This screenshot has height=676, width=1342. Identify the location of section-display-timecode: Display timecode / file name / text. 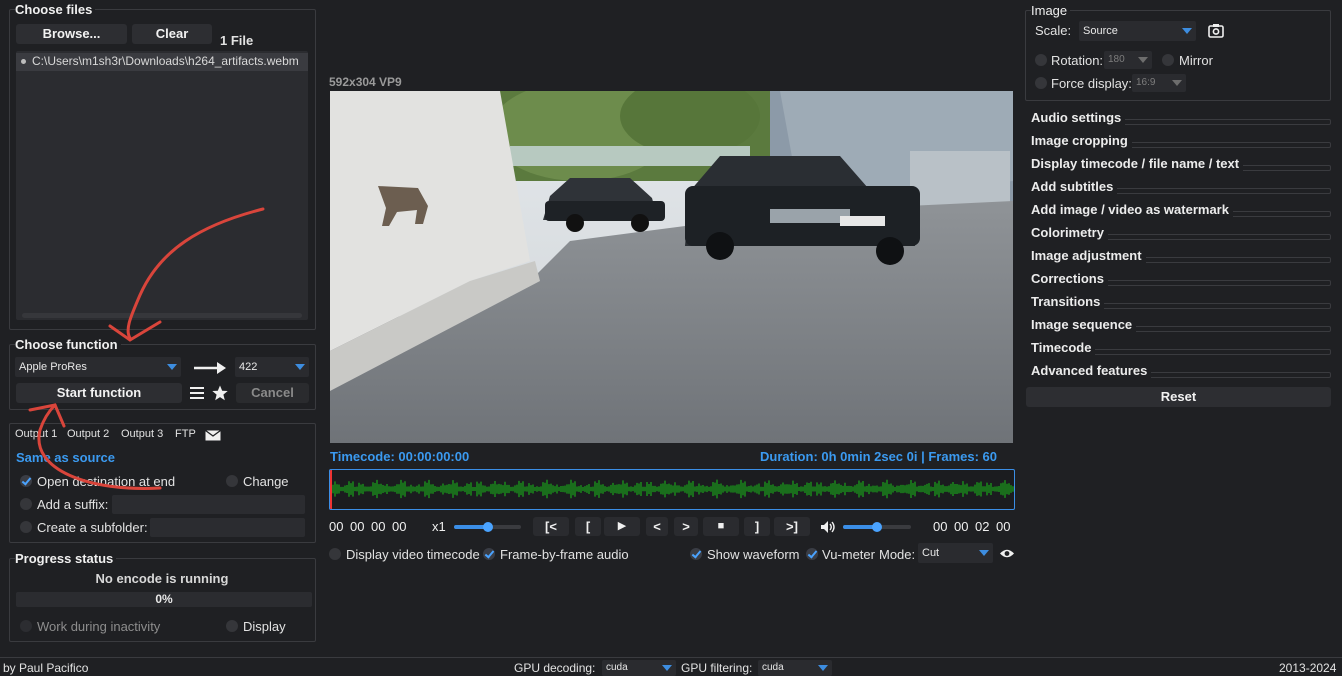
(1181, 165).